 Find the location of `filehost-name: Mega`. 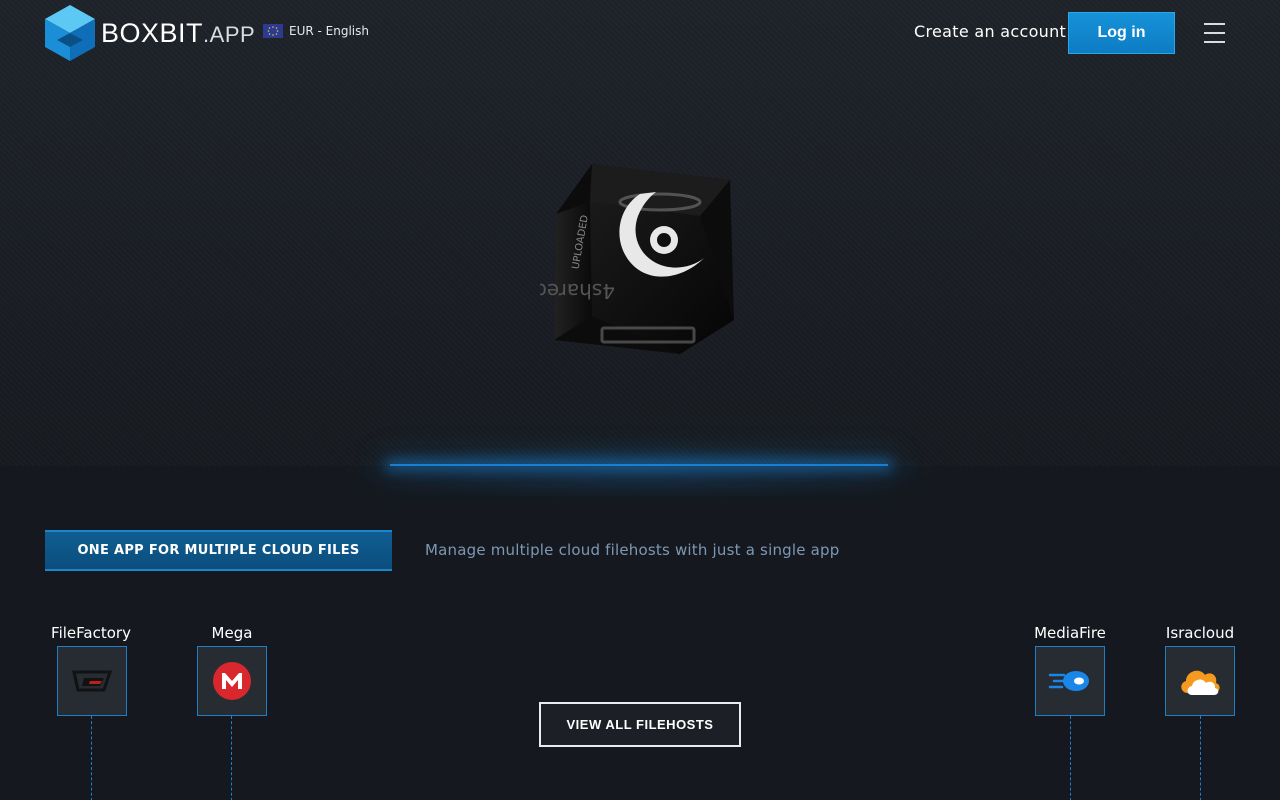

filehost-name: Mega is located at coordinates (232, 633).